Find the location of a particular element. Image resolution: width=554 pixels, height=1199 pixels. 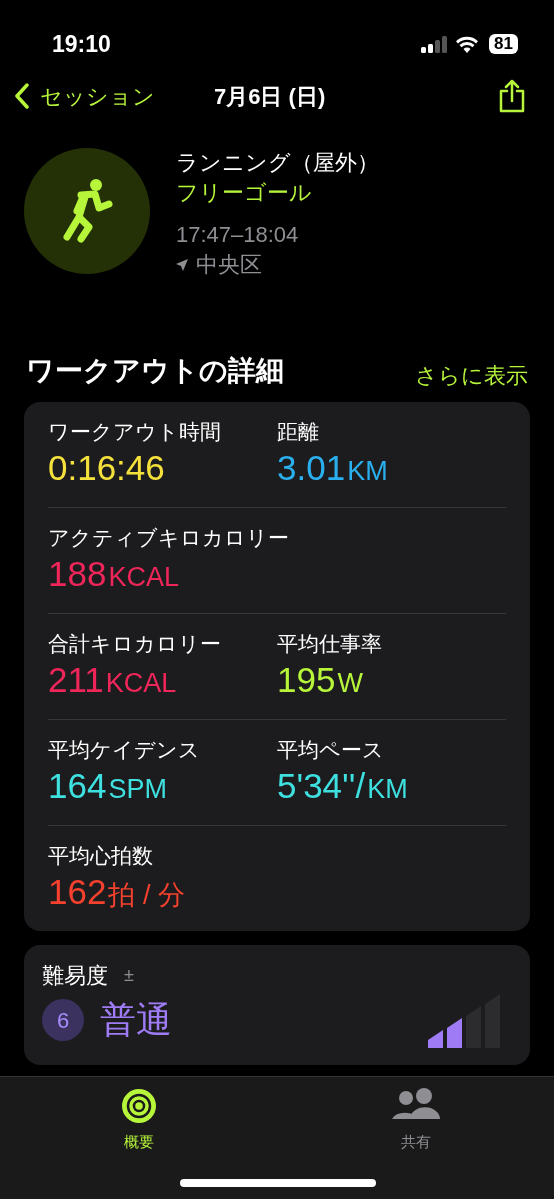

metric-value: 0:16:46 is located at coordinates (107, 468).